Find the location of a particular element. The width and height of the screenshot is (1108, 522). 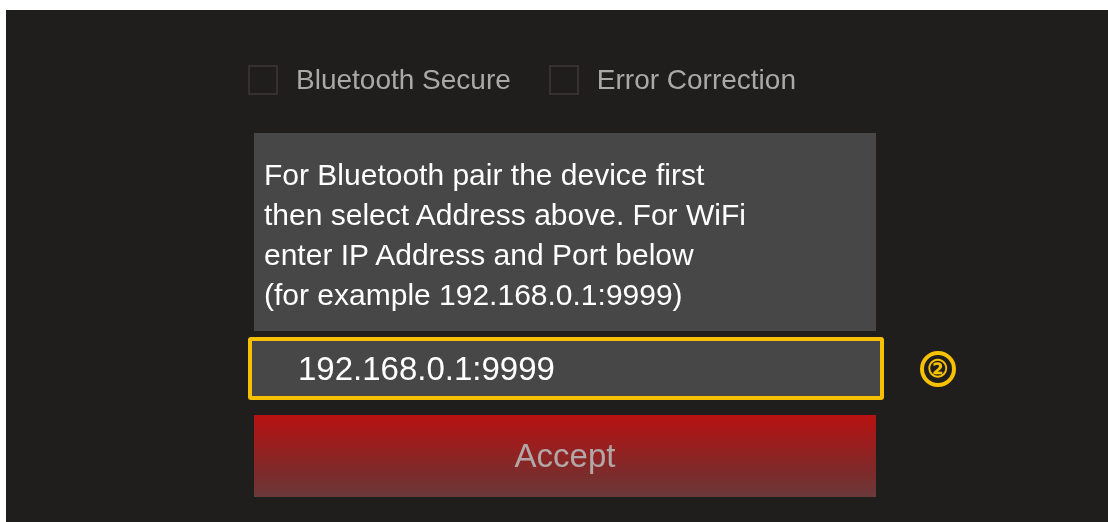

accept-button: Accept is located at coordinates (565, 456).